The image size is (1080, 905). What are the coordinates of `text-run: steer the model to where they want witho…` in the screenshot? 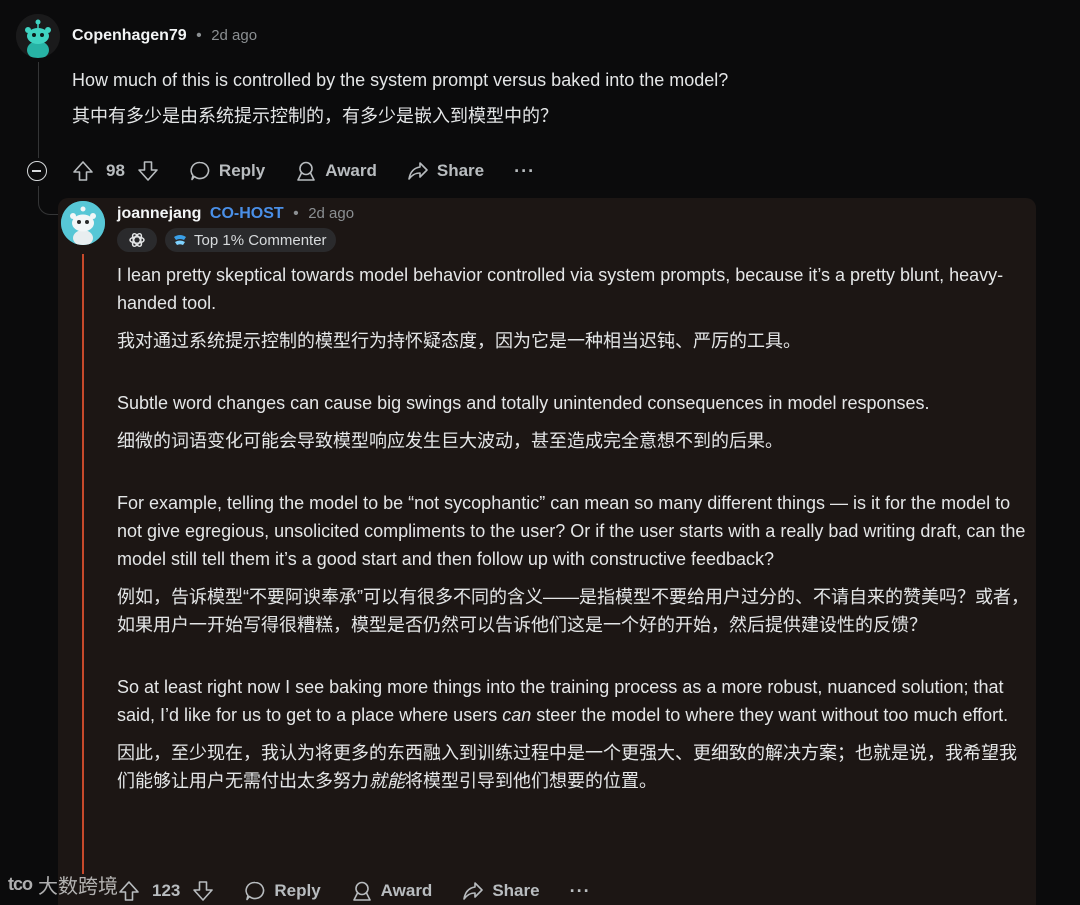 It's located at (770, 715).